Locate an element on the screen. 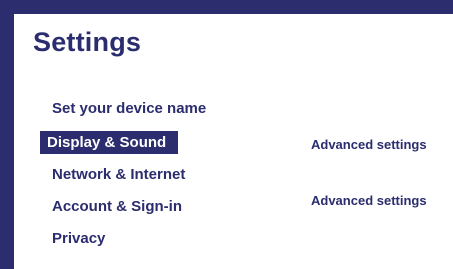 The height and width of the screenshot is (269, 453). menu-item-account-signin: Account & Sign-in is located at coordinates (117, 206).